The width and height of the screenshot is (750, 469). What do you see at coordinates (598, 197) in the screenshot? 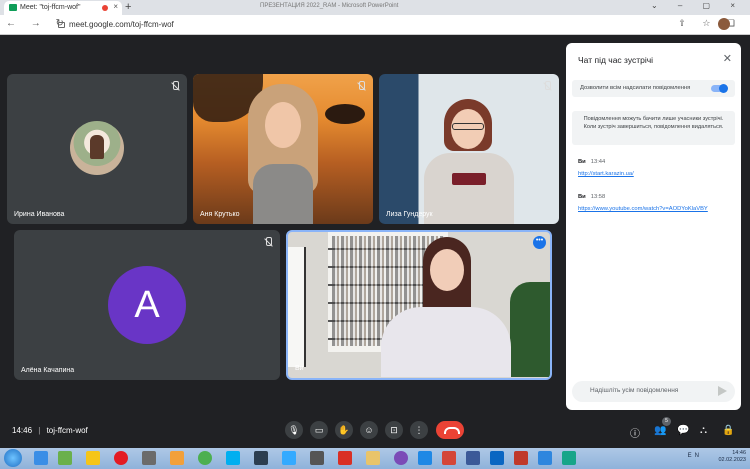
I see `message-time: 13:58` at bounding box center [598, 197].